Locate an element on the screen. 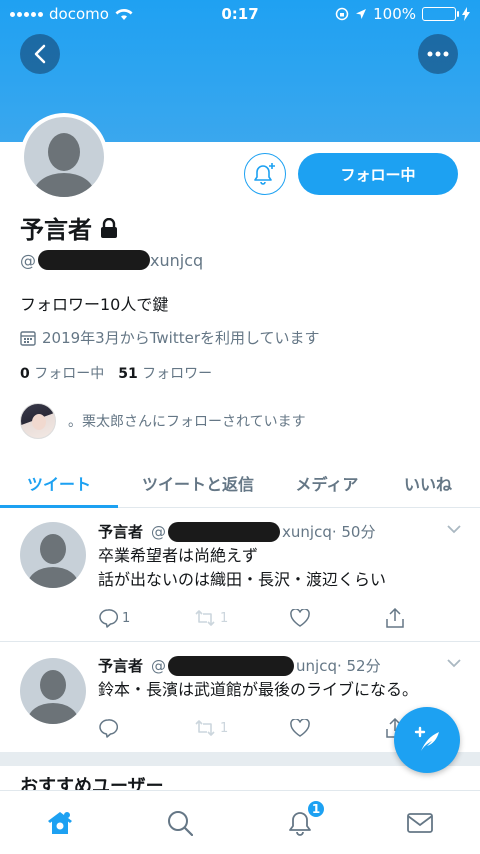  profile-avatar is located at coordinates (64, 157).